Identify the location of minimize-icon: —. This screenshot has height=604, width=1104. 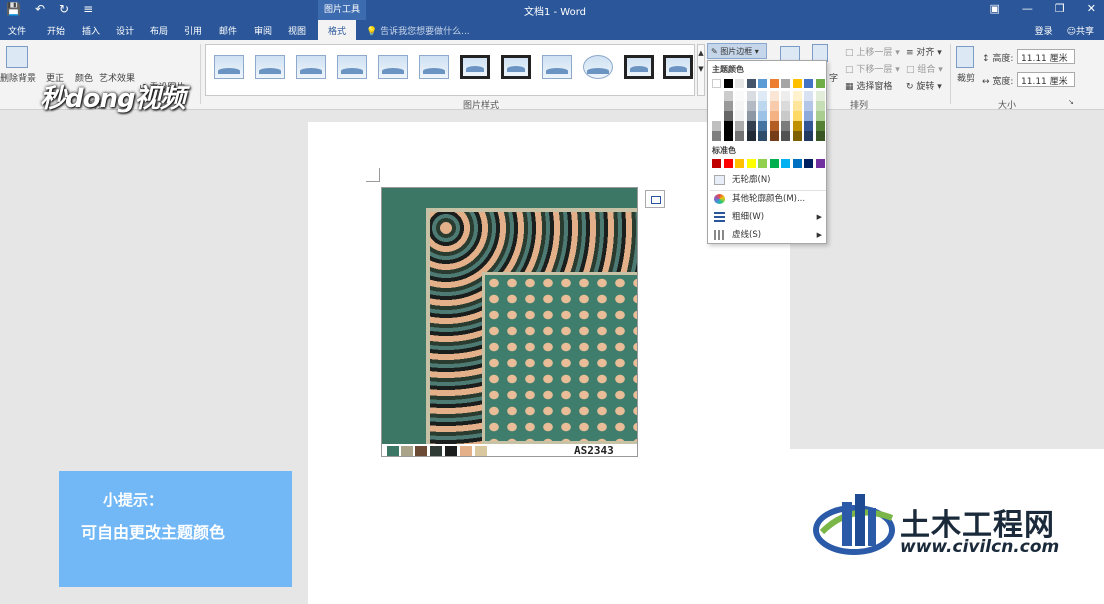
(1027, 8).